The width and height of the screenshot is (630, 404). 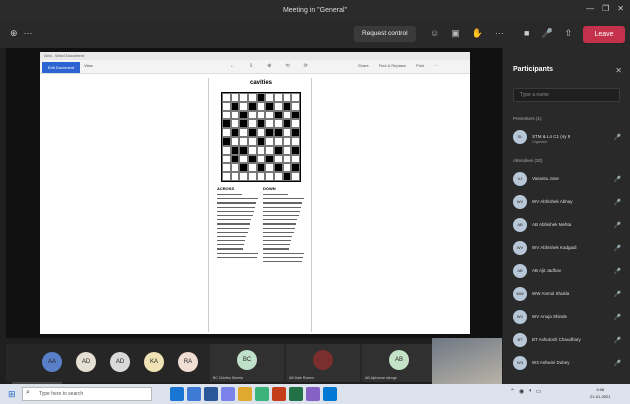 I want to click on chevron-up-icon: ⌃, so click(x=512, y=391).